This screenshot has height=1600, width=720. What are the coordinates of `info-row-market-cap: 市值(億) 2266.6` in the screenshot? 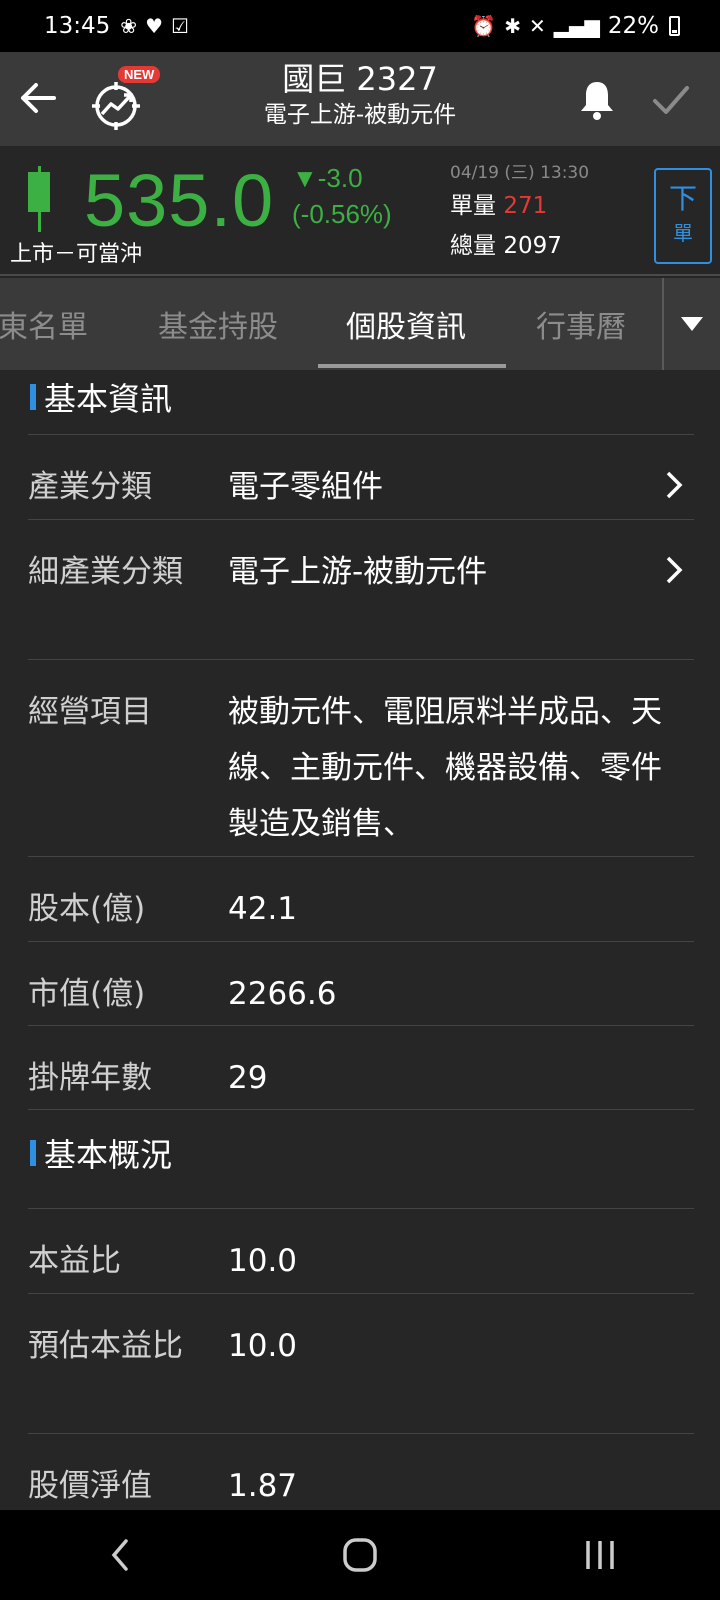 It's located at (361, 983).